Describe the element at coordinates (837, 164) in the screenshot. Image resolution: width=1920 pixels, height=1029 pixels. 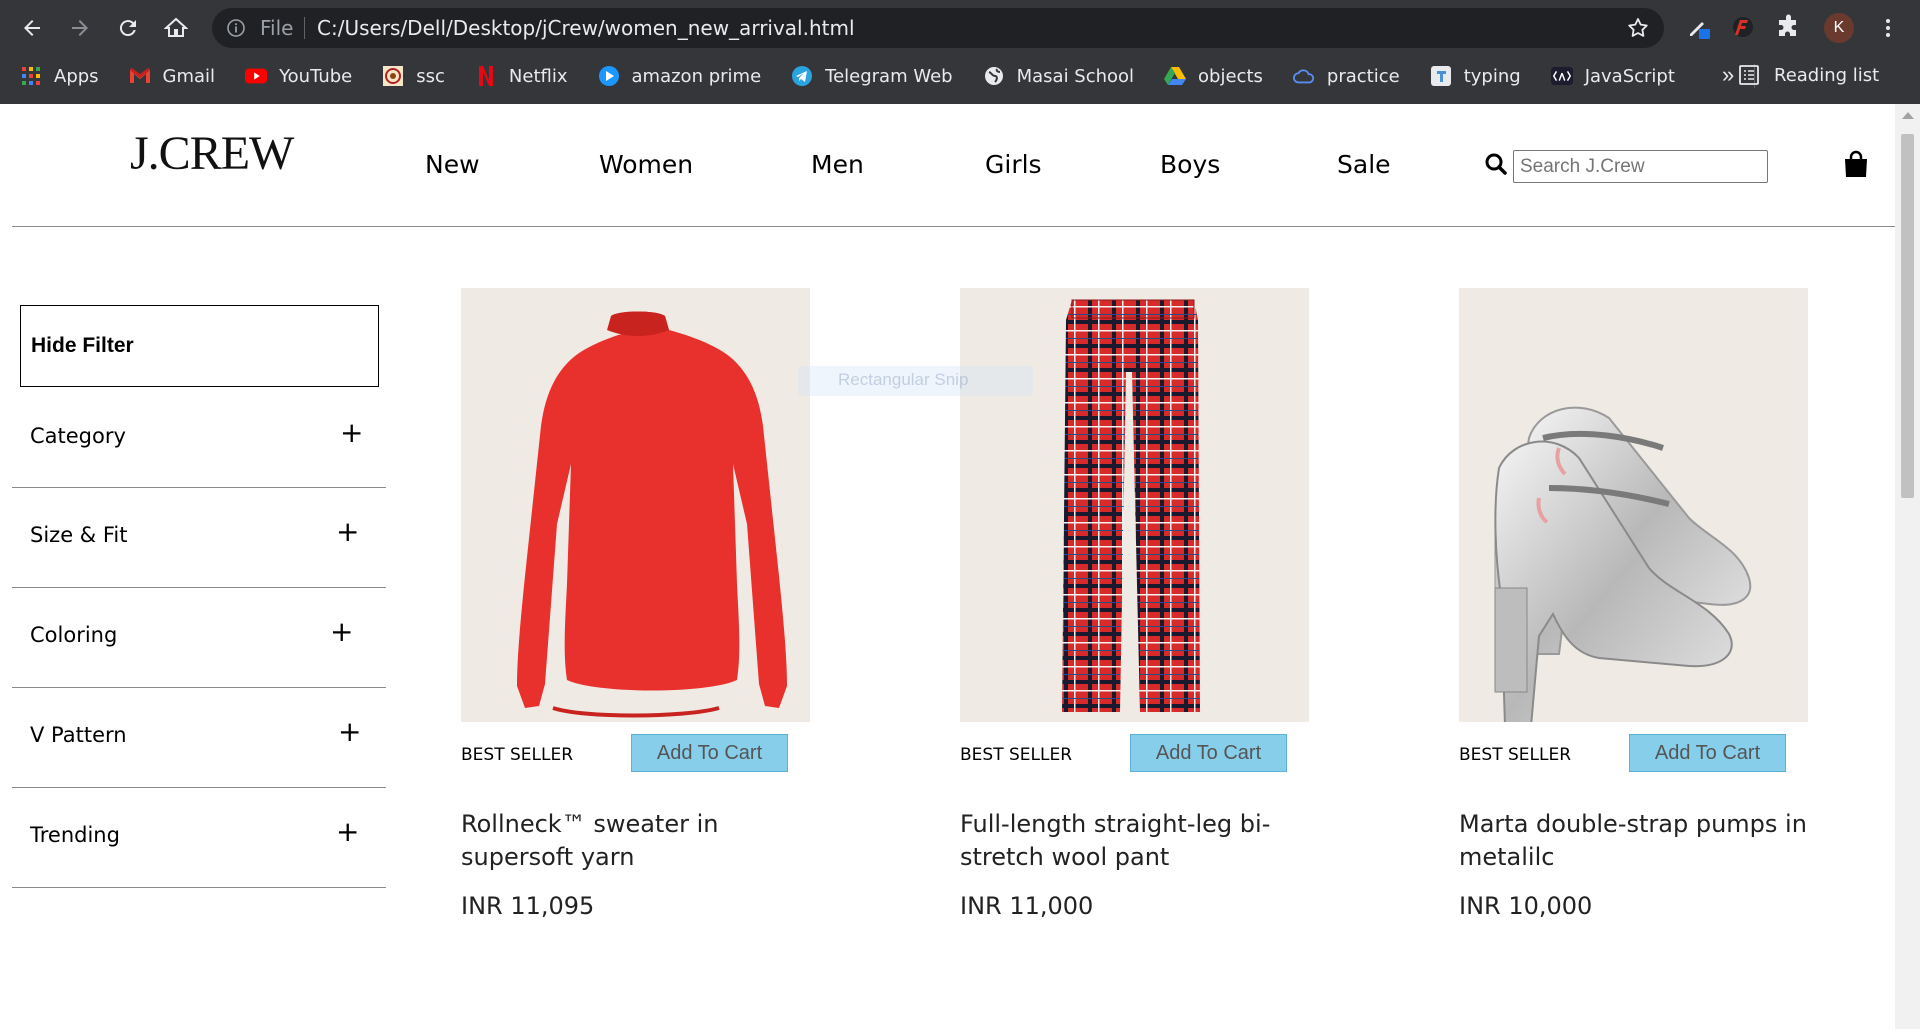
I see `nav-men: Men` at that location.